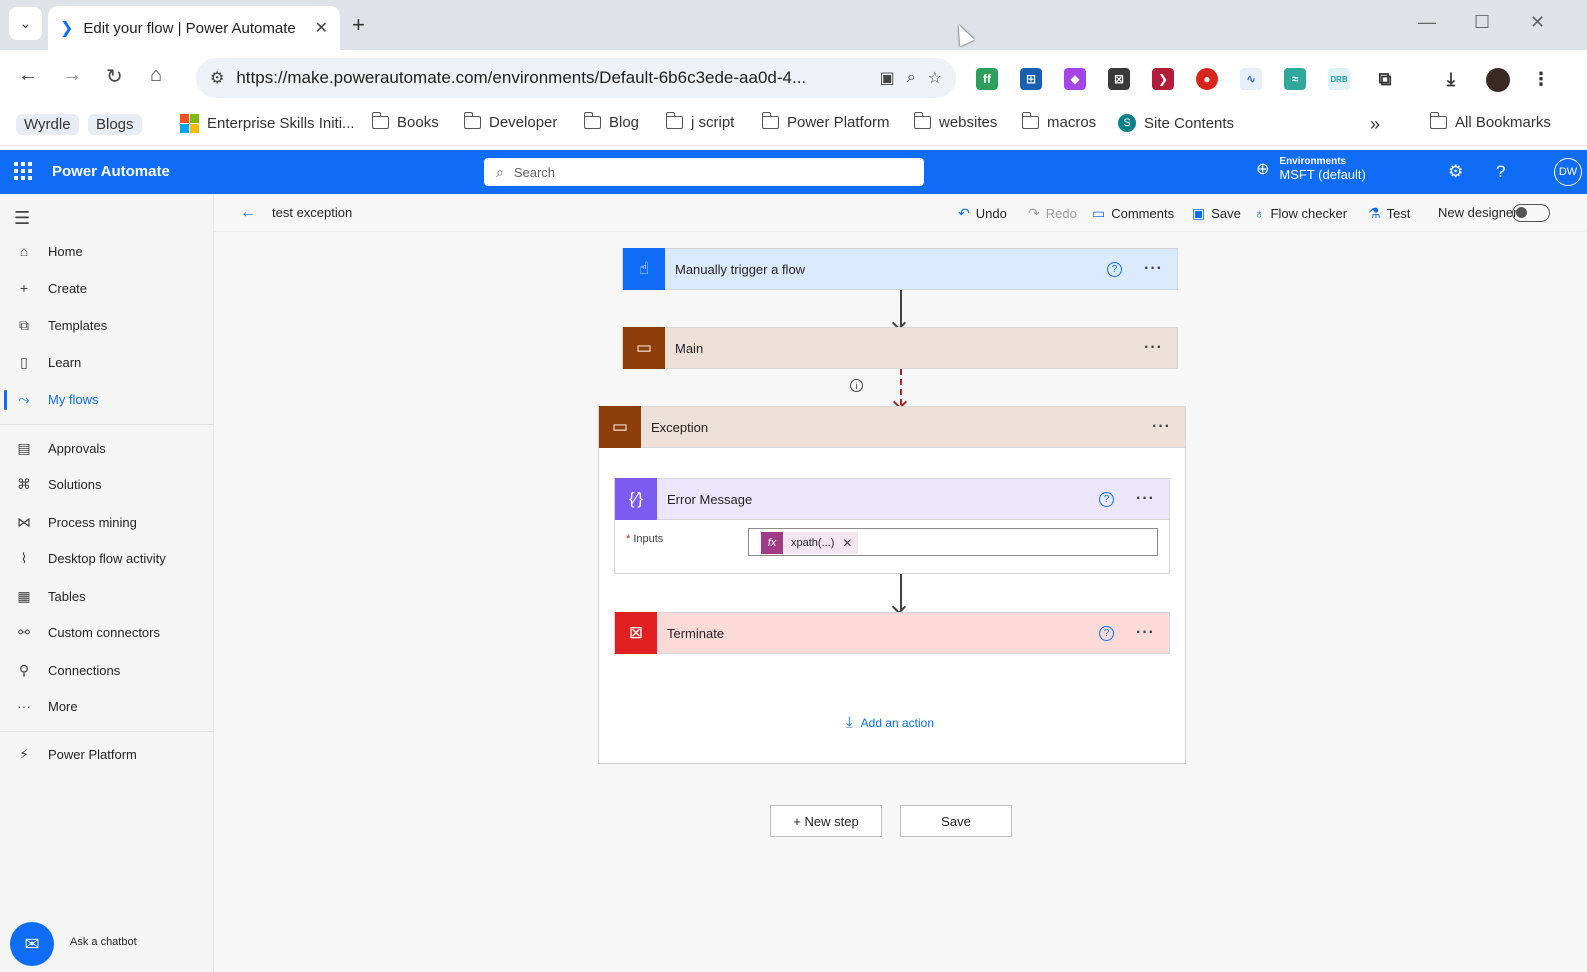 The width and height of the screenshot is (1587, 972). Describe the element at coordinates (358, 25) in the screenshot. I see `new-tab-icon: +` at that location.